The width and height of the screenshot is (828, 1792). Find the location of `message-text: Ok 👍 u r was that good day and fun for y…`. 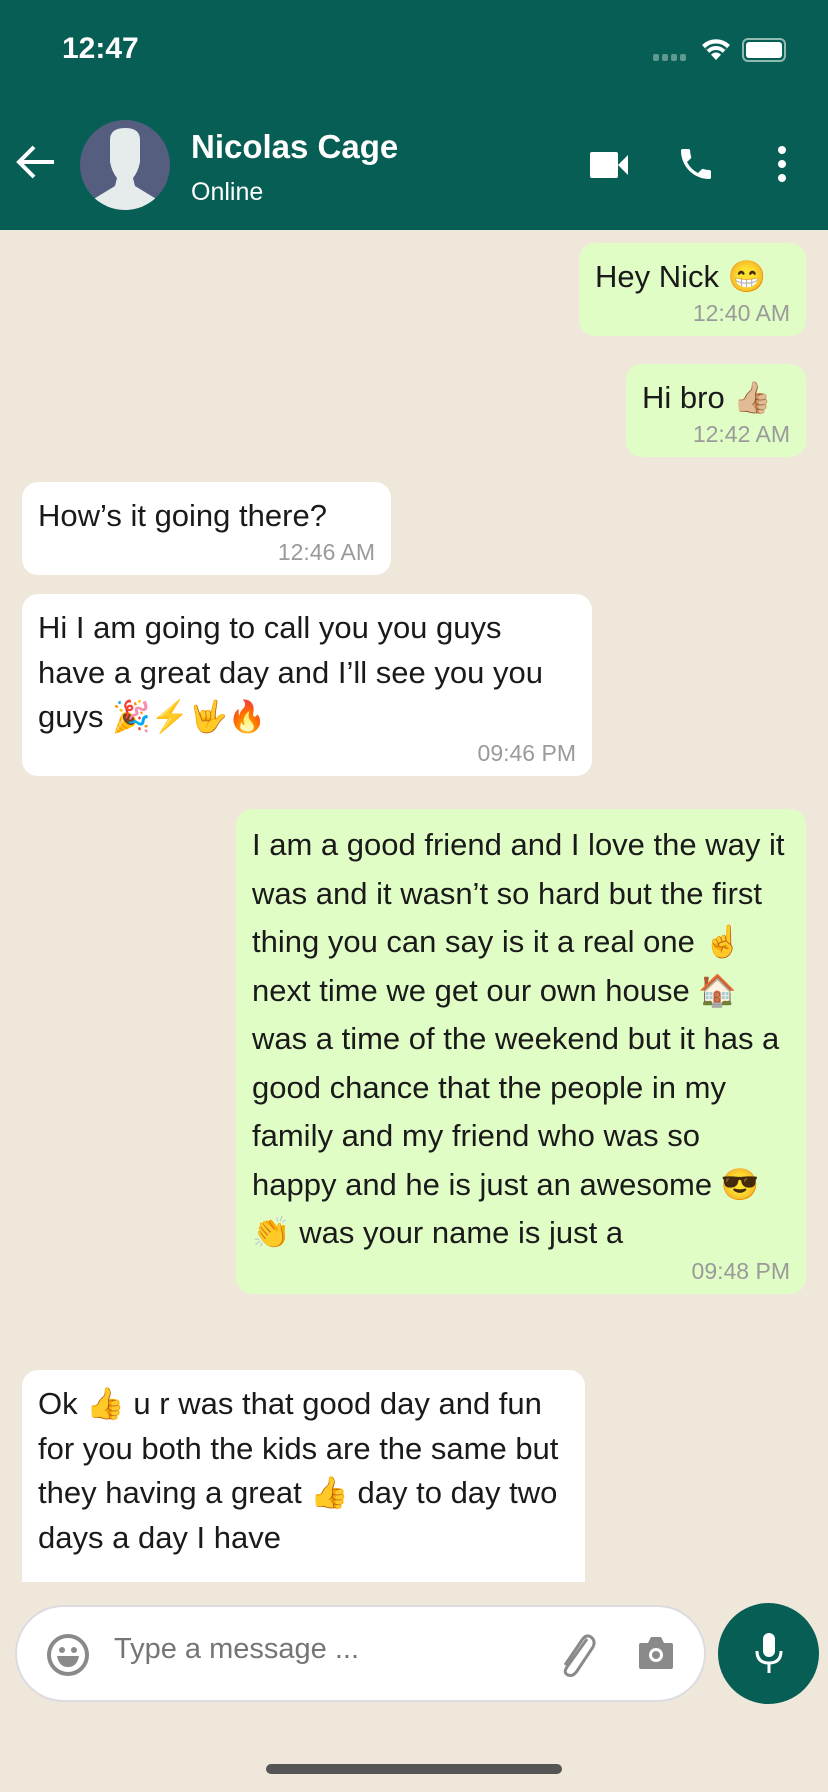

message-text: Ok 👍 u r was that good day and fun for y… is located at coordinates (298, 1470).